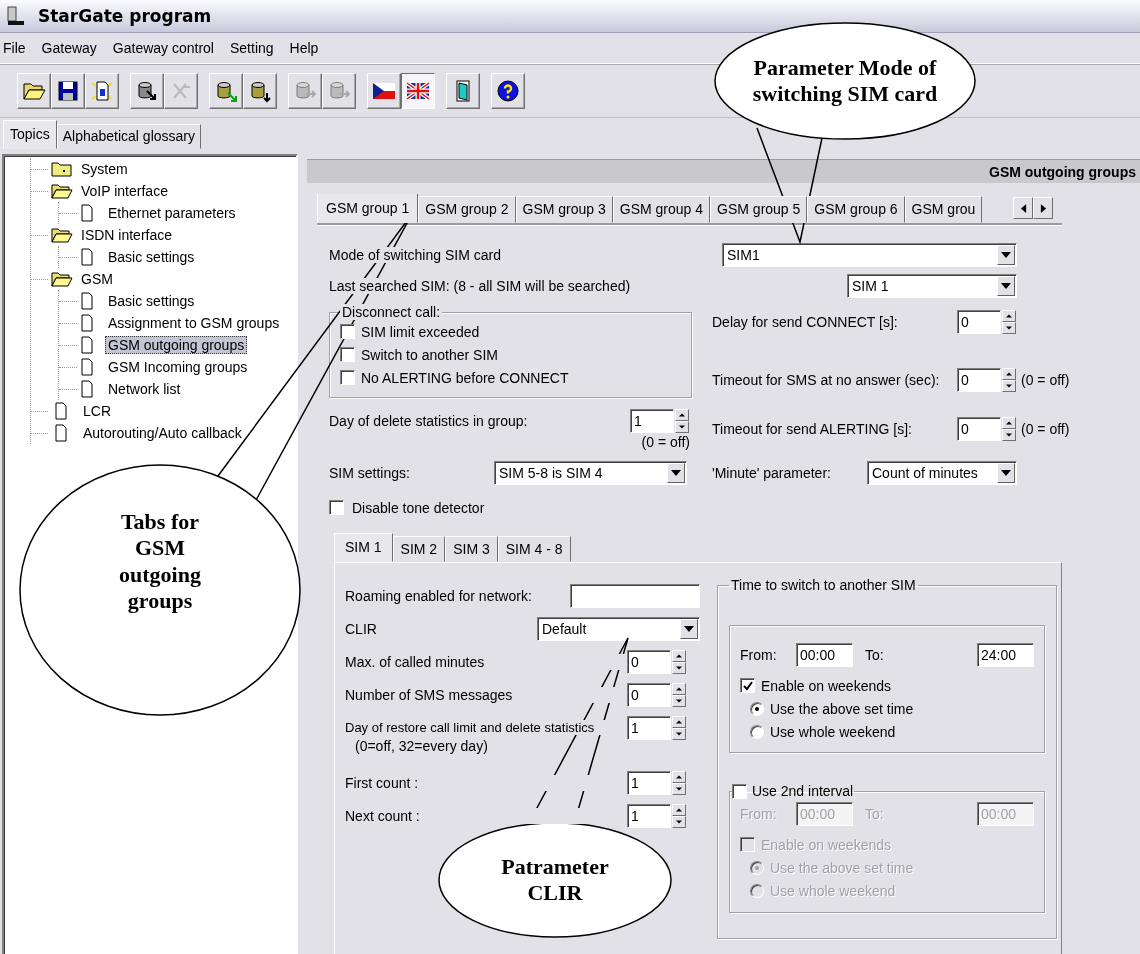 The image size is (1140, 954). I want to click on tab: GSM group 2, so click(467, 209).